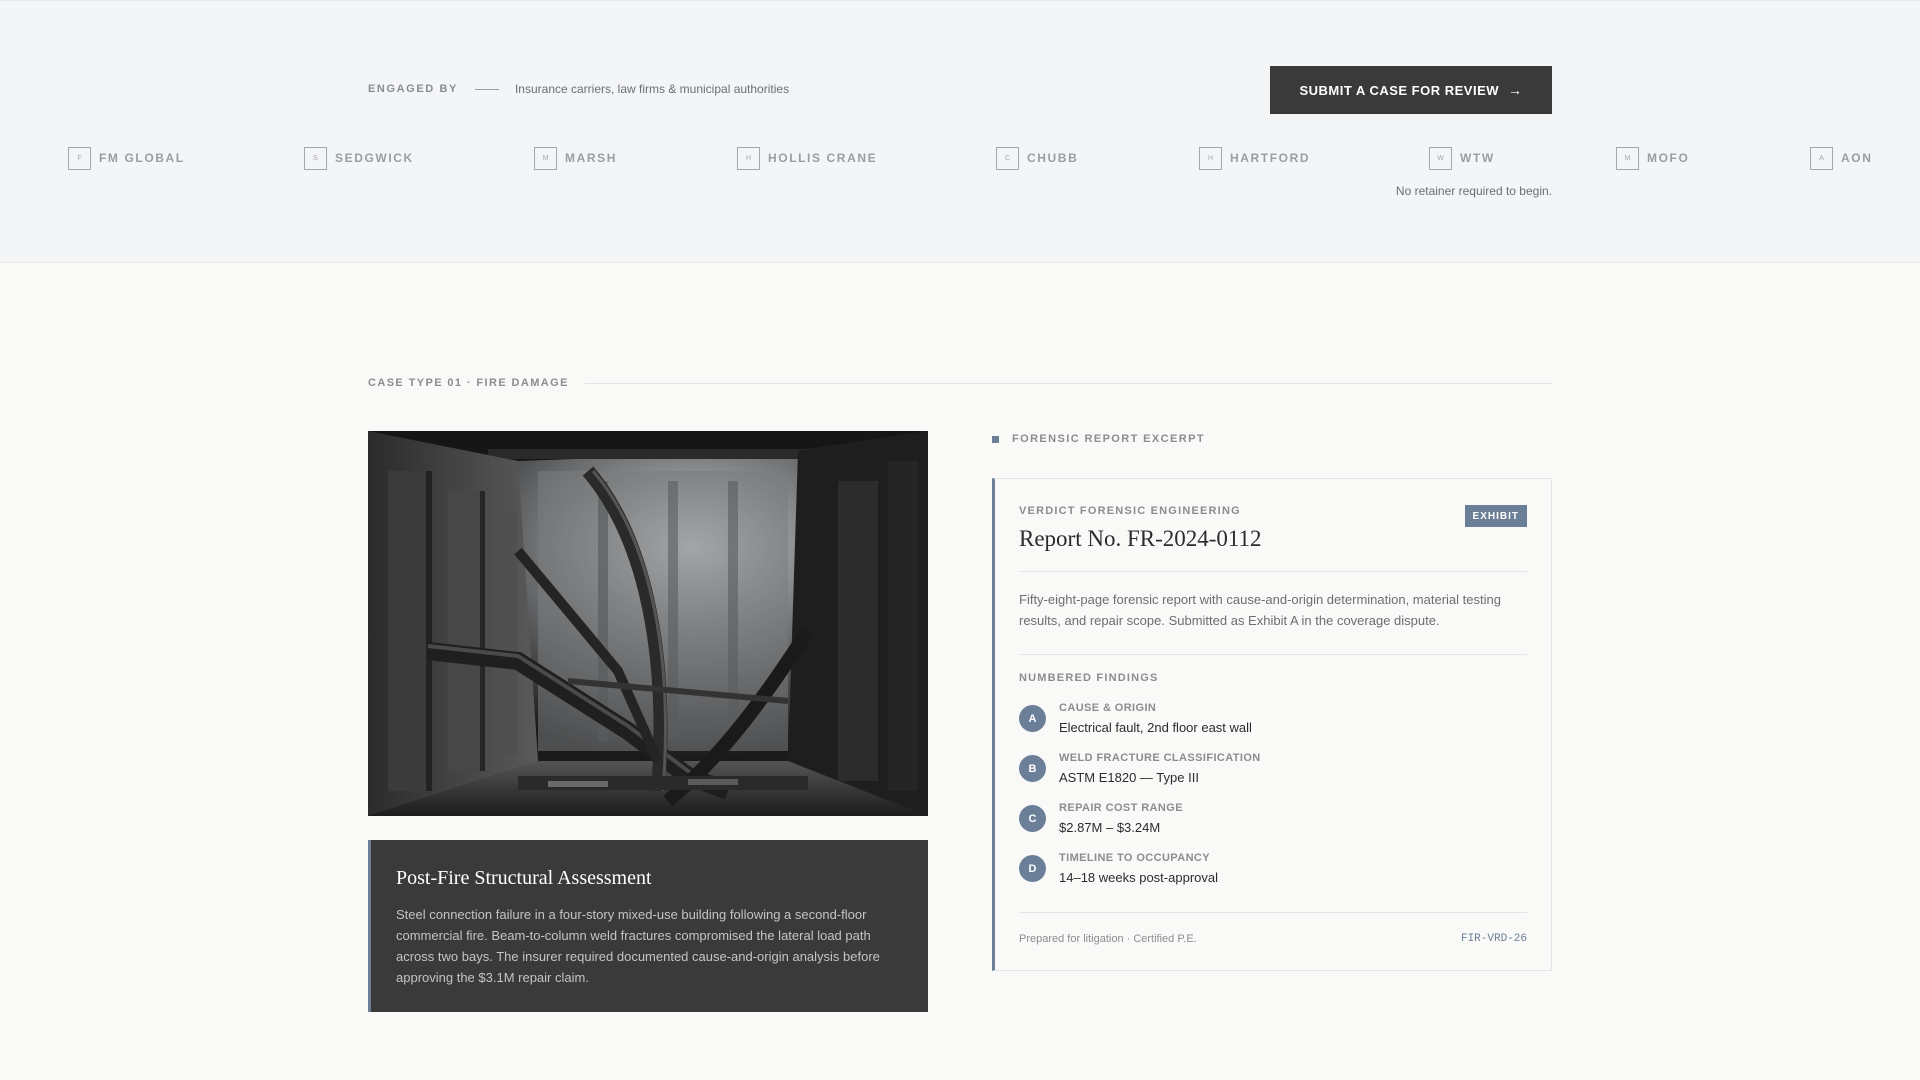  Describe the element at coordinates (1108, 439) in the screenshot. I see `report-excerpt-label: FORENSIC REPORT EXCERPT` at that location.